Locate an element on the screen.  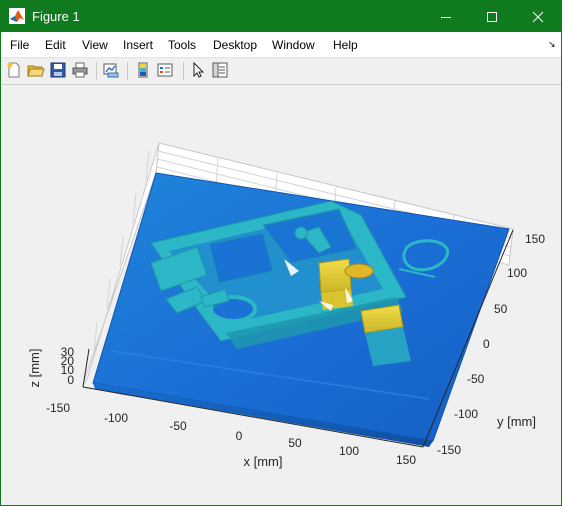
print-icon is located at coordinates (80, 70).